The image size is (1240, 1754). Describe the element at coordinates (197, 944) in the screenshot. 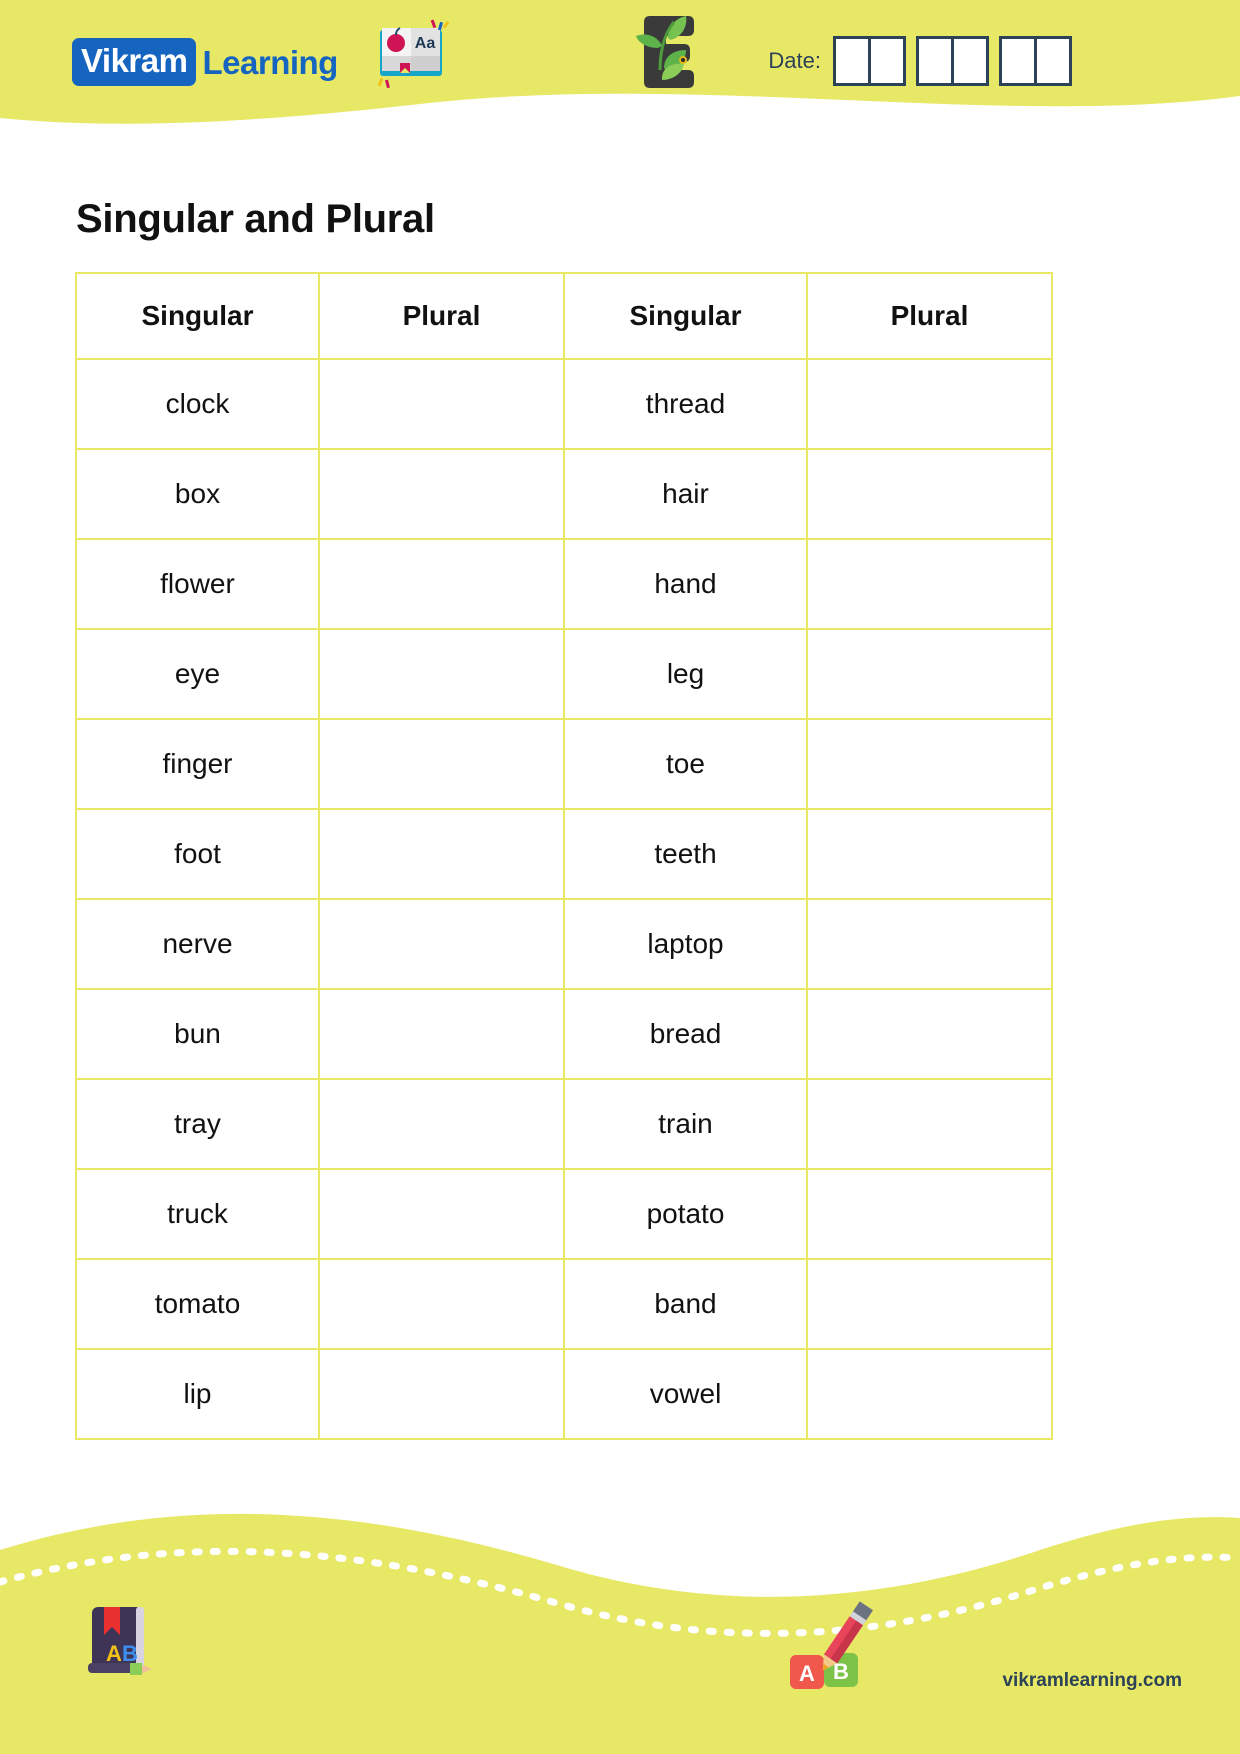

I see `cell-singular-a: nerve` at that location.